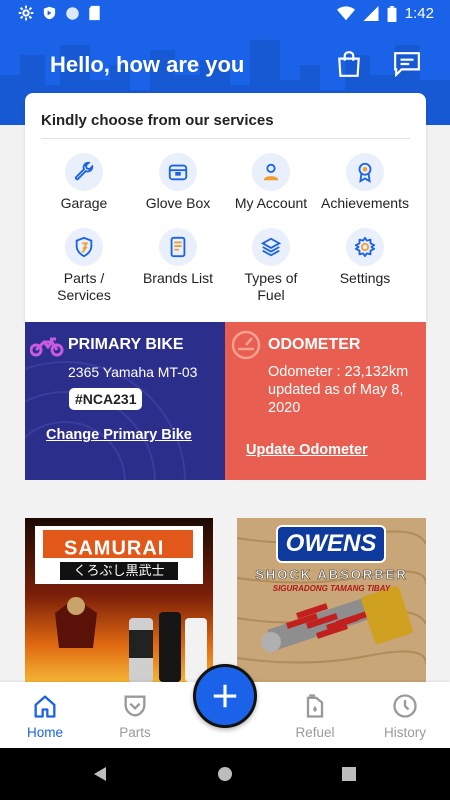 The height and width of the screenshot is (800, 450). What do you see at coordinates (225, 14) in the screenshot?
I see `status-bar: 1:42` at bounding box center [225, 14].